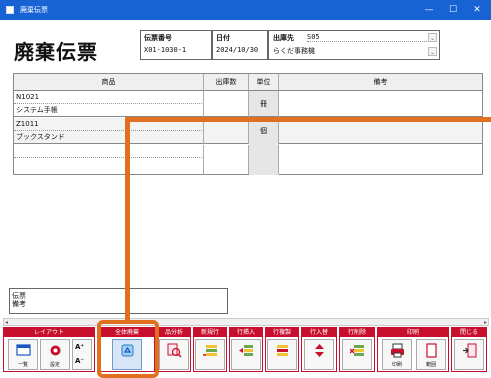 The image size is (491, 378). I want to click on font-size-button: A⁺ A⁻, so click(82, 354).